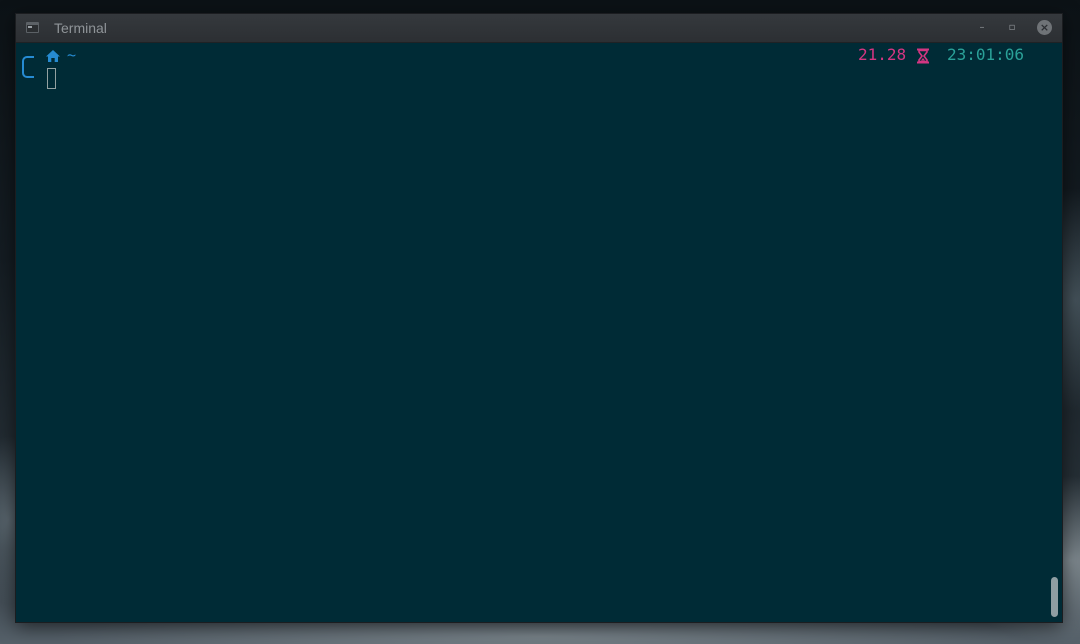  What do you see at coordinates (80, 28) in the screenshot?
I see `window-title: Terminal` at bounding box center [80, 28].